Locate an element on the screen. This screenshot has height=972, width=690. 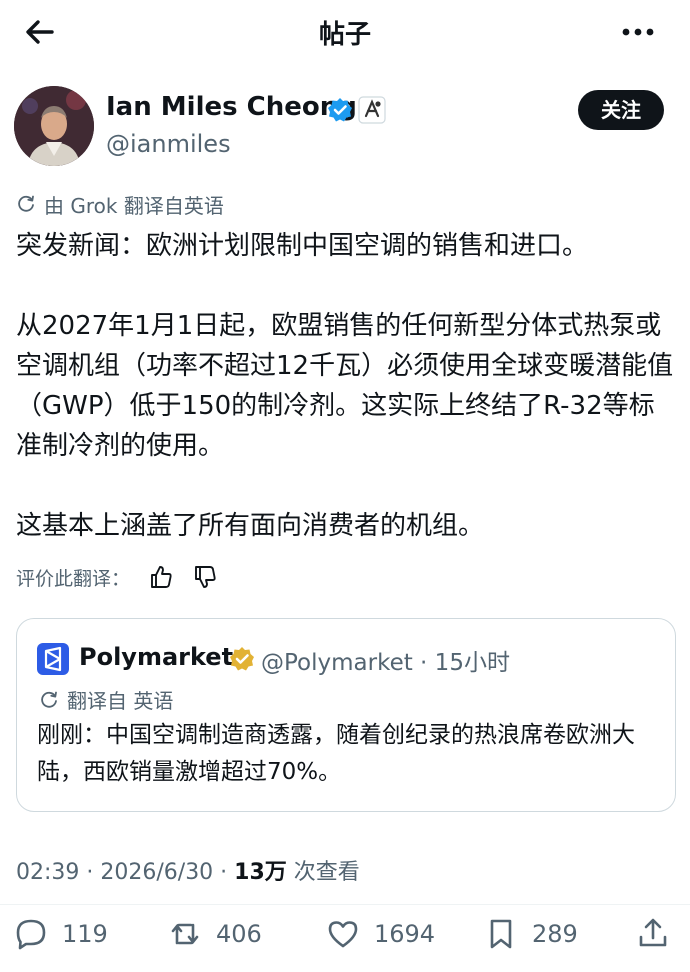
repost-count: 406 is located at coordinates (239, 934).